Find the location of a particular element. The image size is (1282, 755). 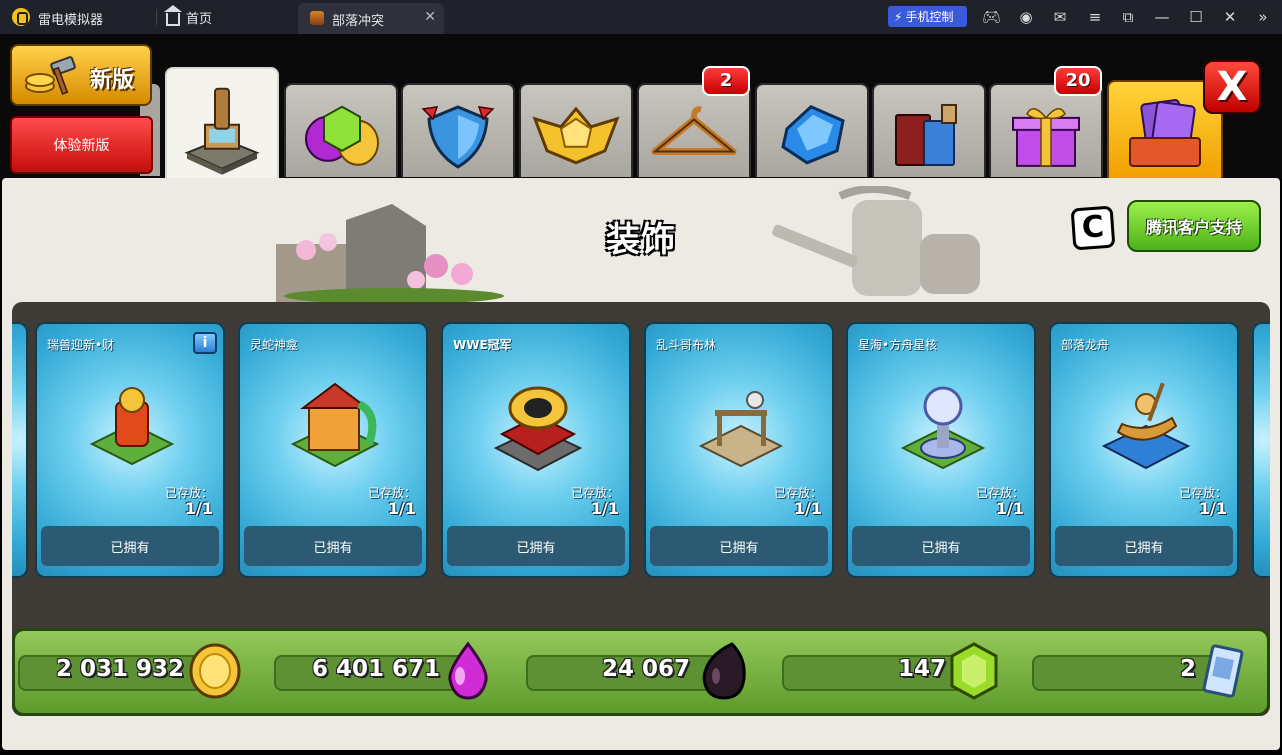

elixir-amount: 6 401 671 is located at coordinates (375, 669).